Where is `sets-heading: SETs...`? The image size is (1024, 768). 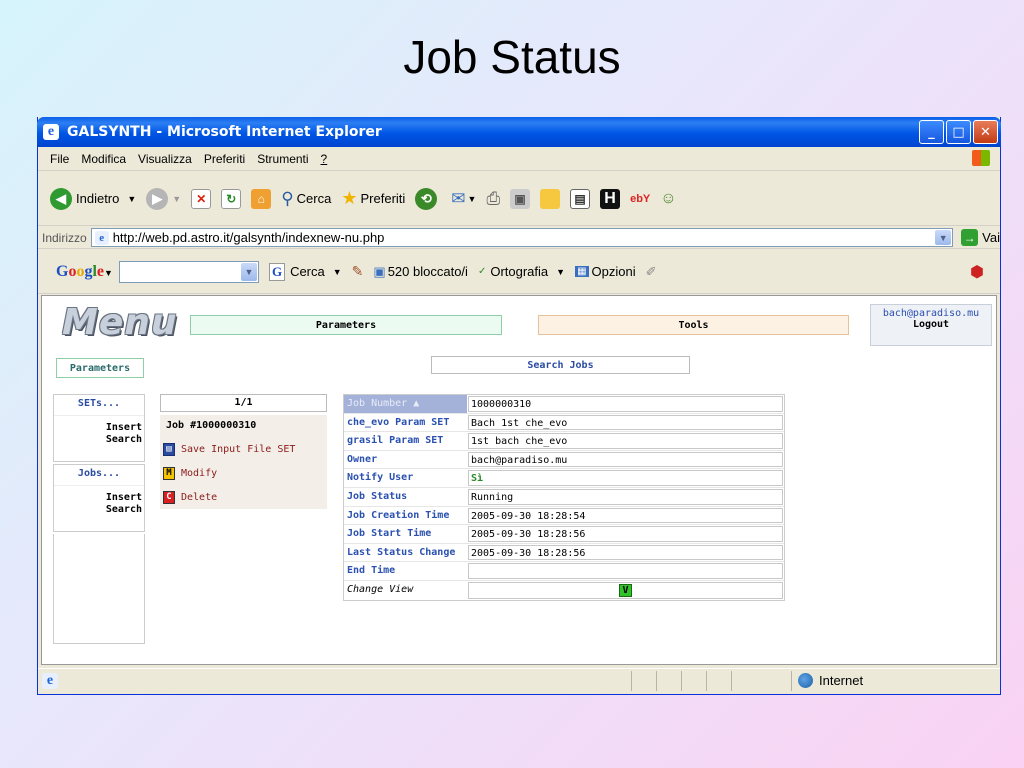 sets-heading: SETs... is located at coordinates (99, 405).